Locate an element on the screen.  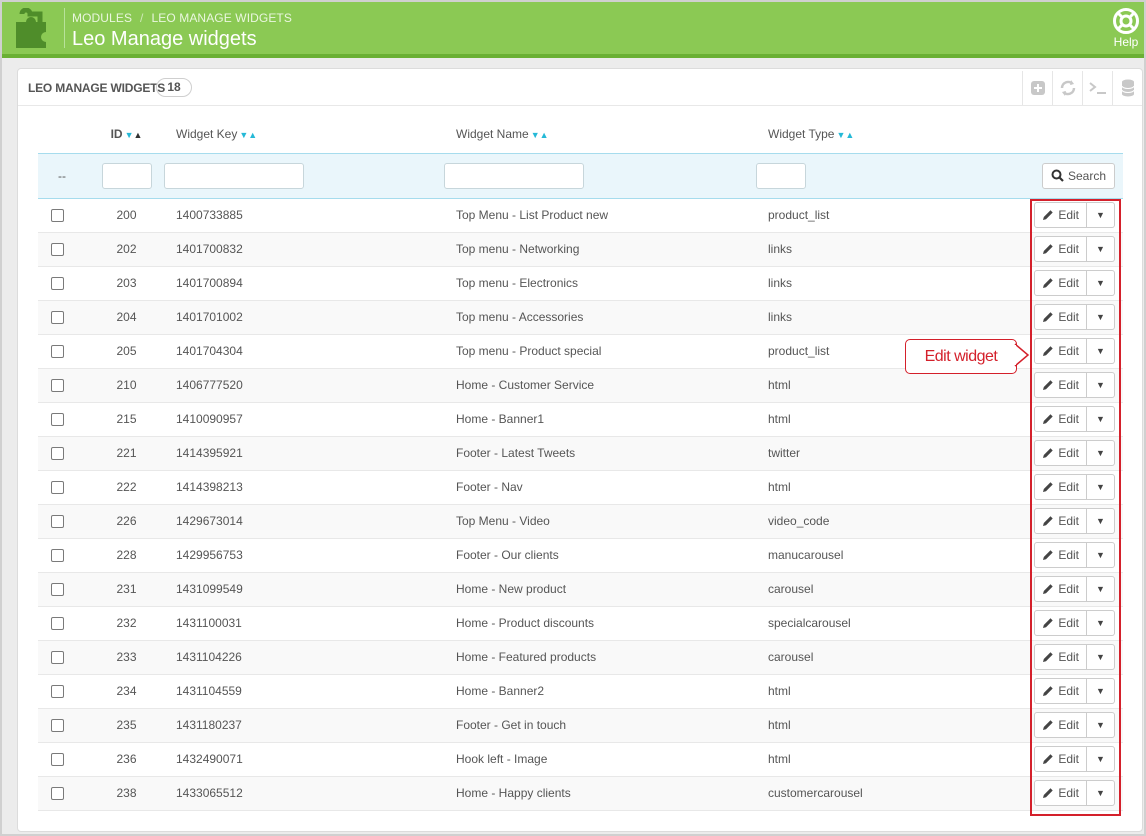
table-row: 215 1410090957 Home - Banner1 html Edit ▼ is located at coordinates (580, 419).